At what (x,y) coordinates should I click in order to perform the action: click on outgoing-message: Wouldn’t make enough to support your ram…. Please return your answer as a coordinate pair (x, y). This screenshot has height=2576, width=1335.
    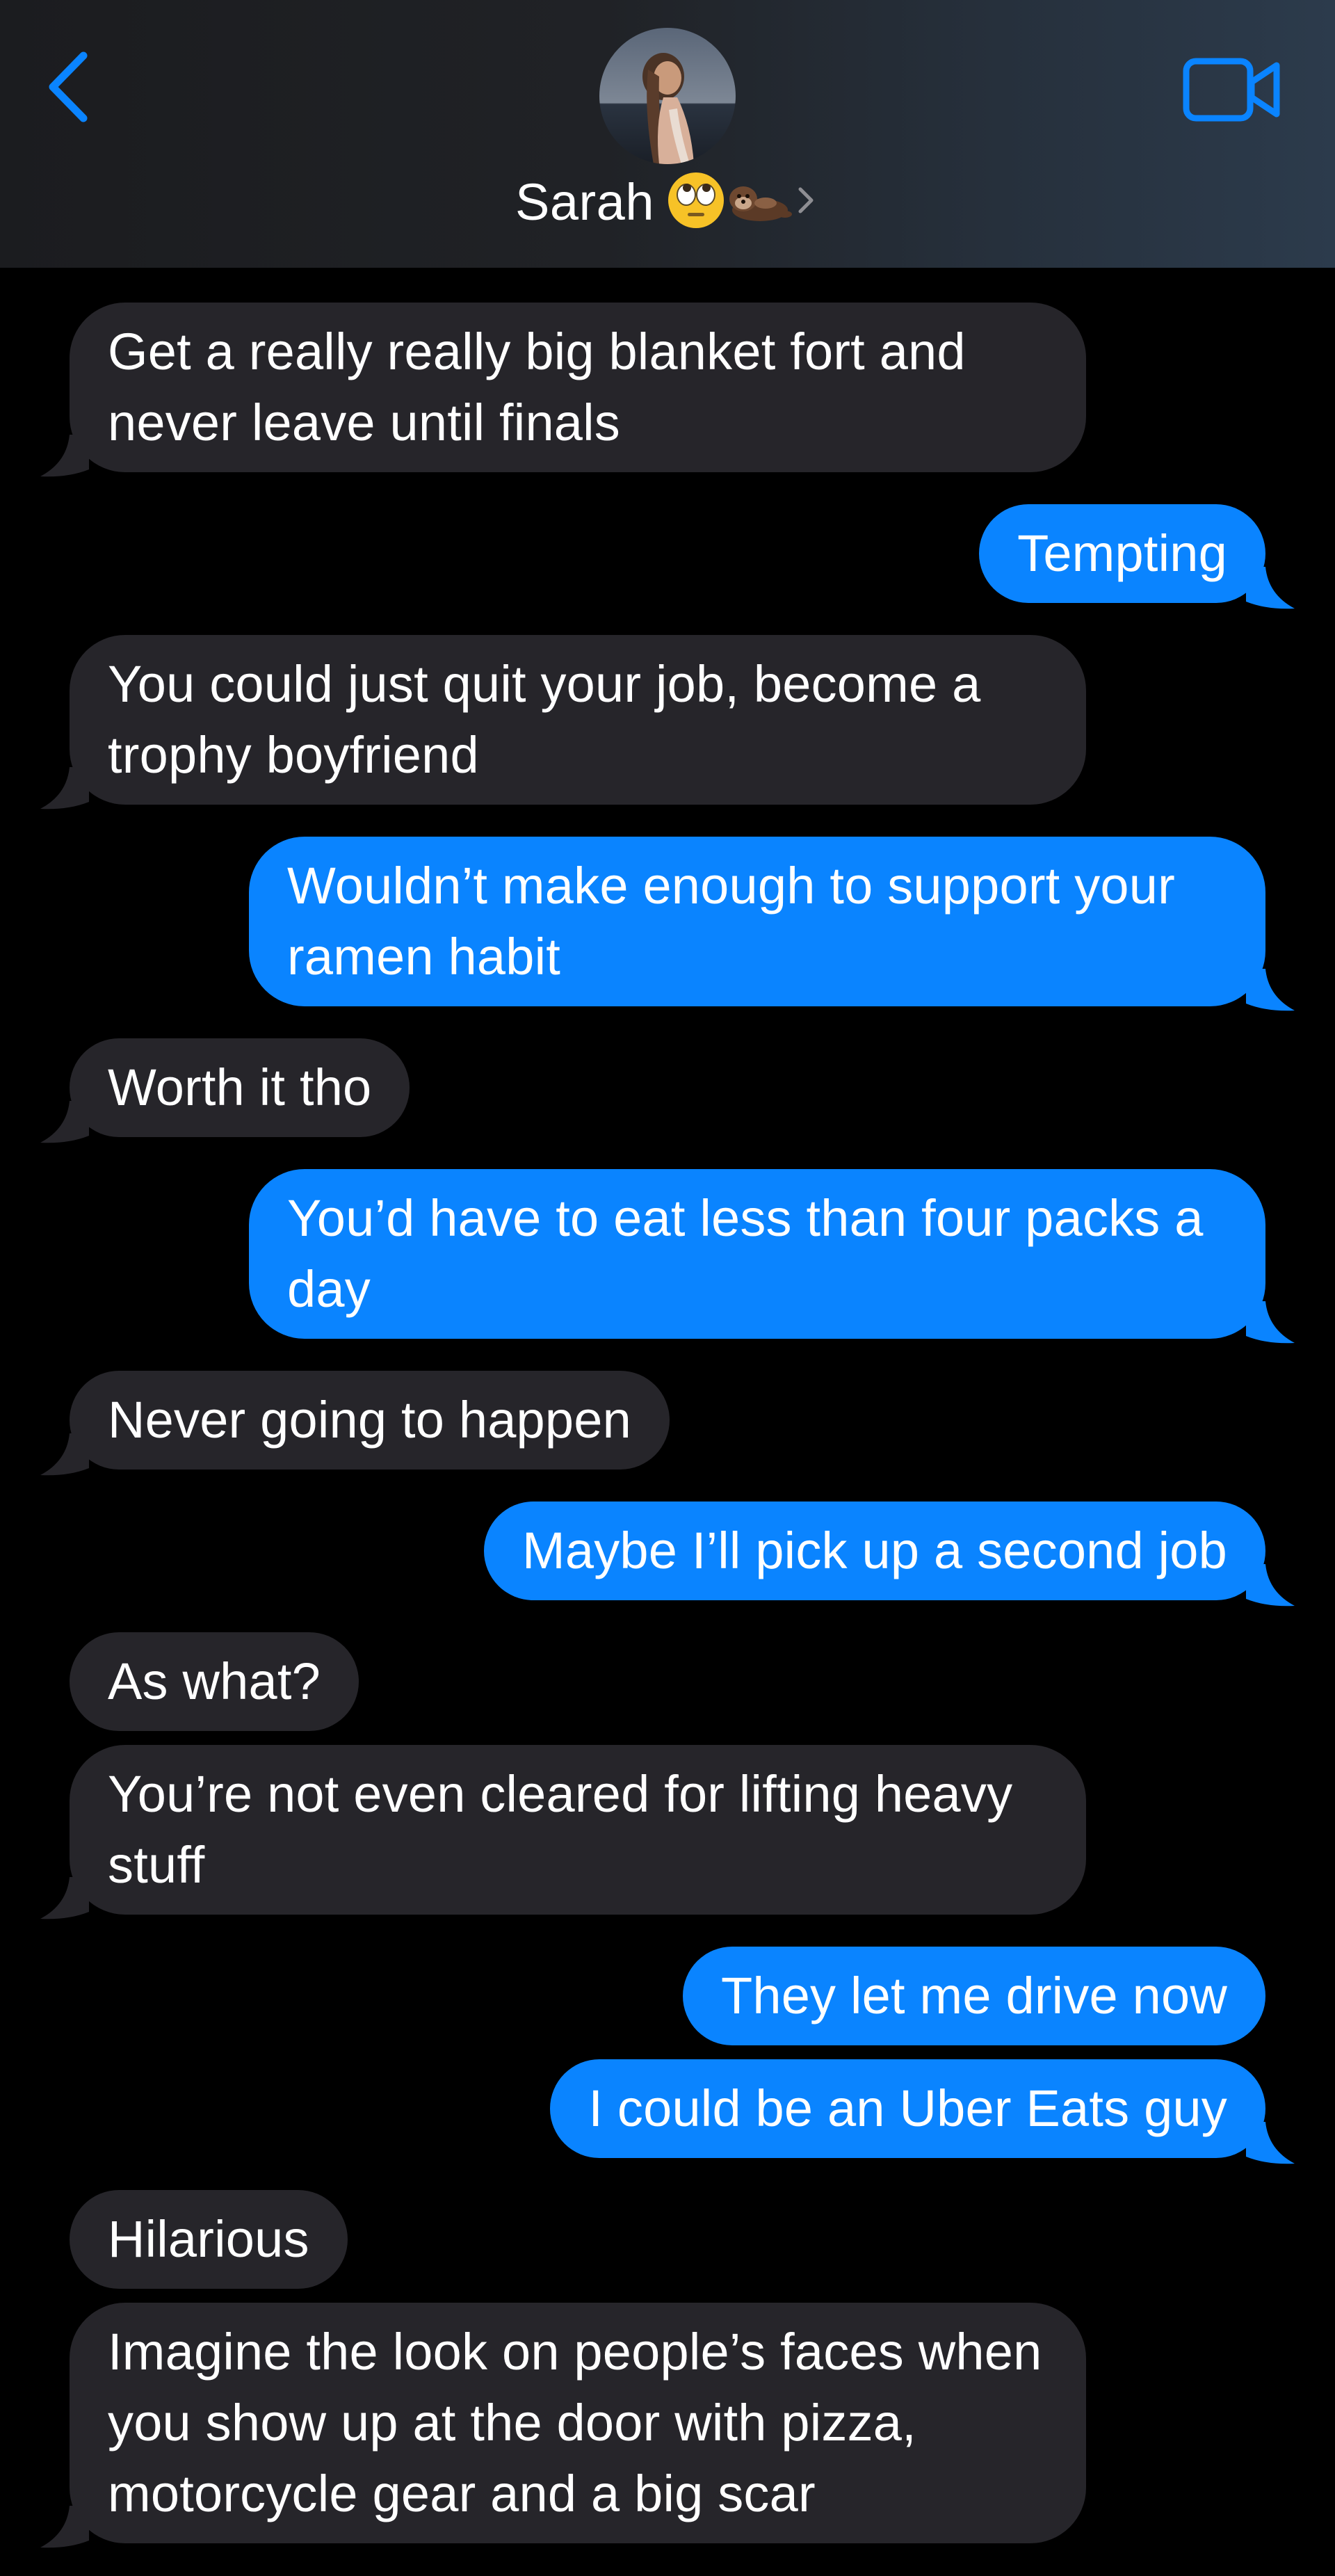
    Looking at the image, I should click on (757, 922).